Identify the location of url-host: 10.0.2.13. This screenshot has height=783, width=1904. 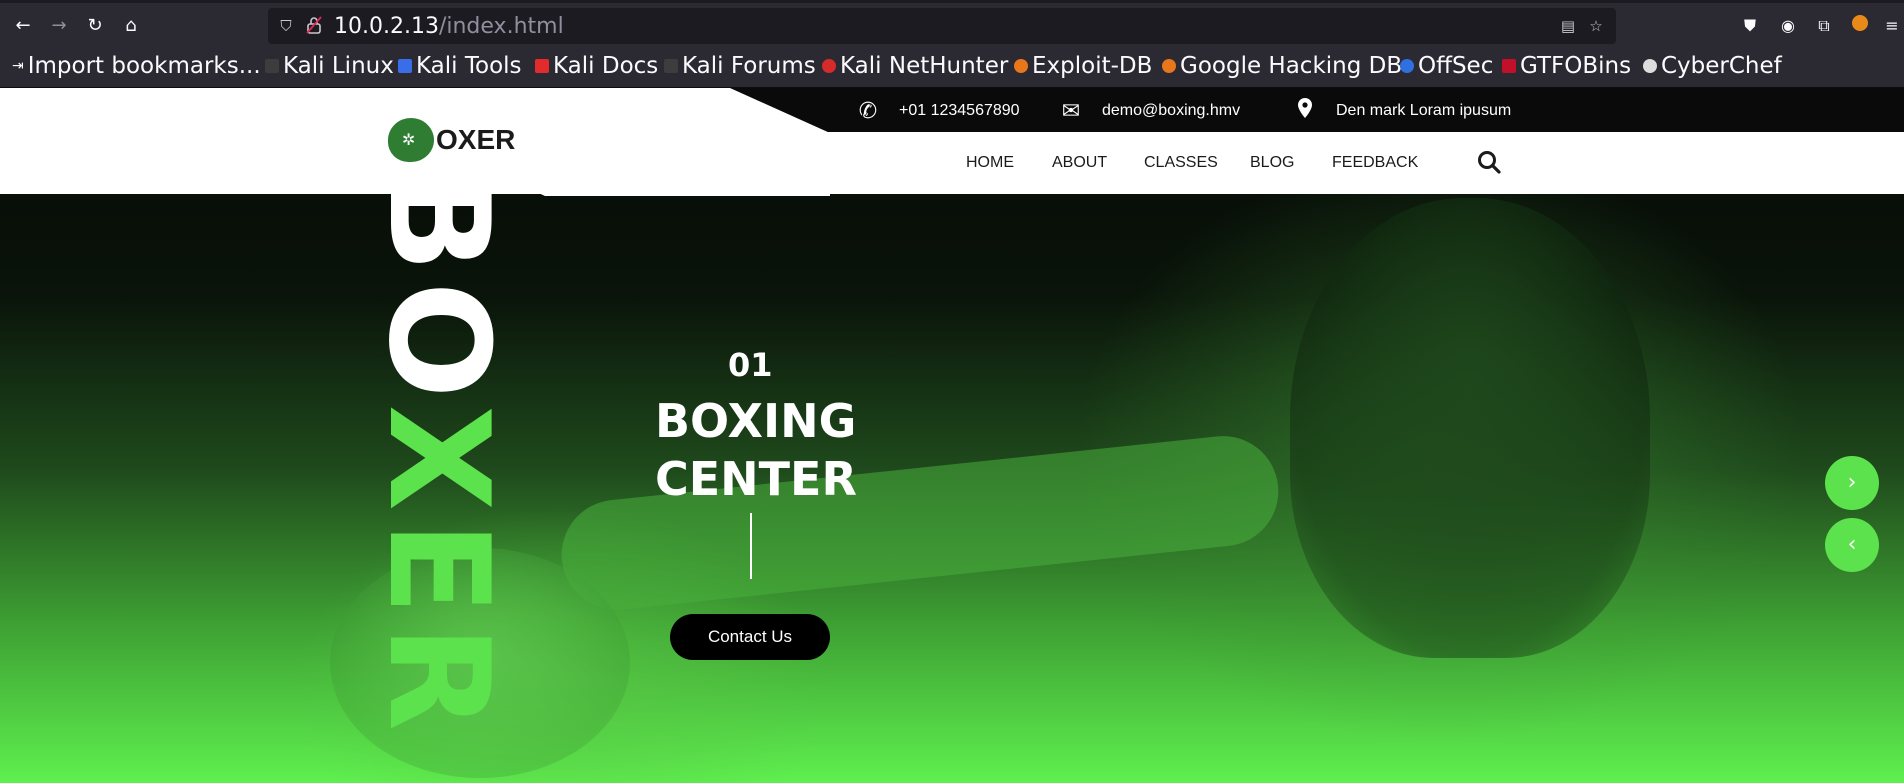
(386, 26).